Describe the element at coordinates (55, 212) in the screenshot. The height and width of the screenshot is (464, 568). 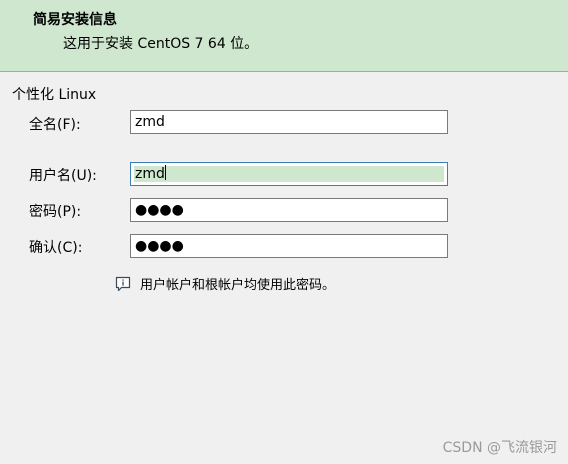
I see `password-label: 密码(P):` at that location.